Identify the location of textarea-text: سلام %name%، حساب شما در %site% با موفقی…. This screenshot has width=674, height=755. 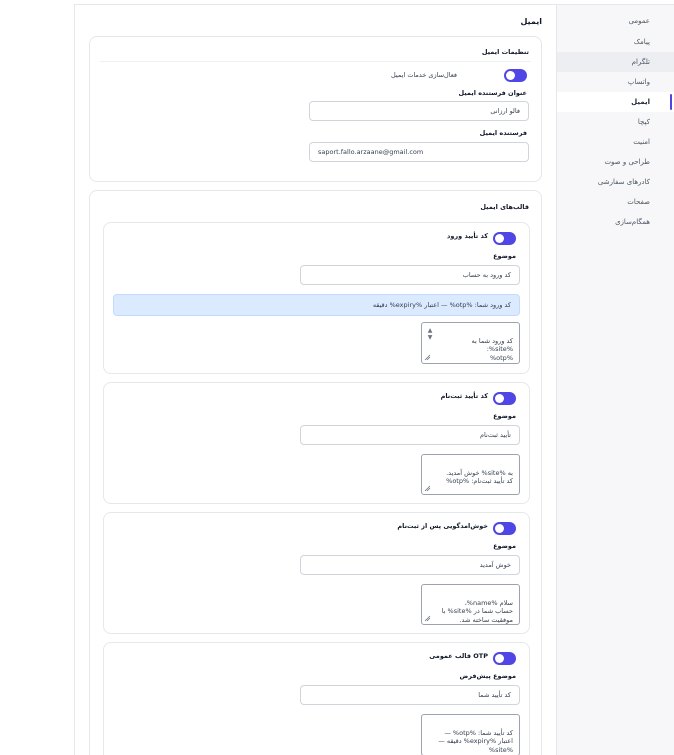
(477, 611).